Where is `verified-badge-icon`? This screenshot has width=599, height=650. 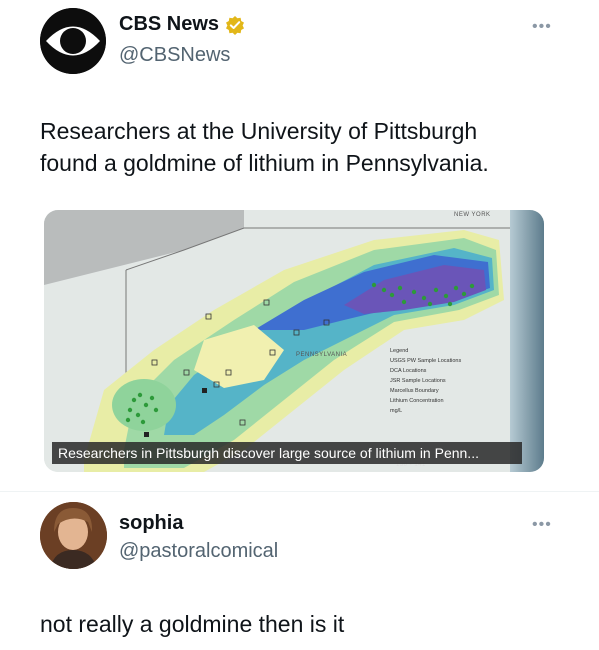
verified-badge-icon is located at coordinates (235, 25).